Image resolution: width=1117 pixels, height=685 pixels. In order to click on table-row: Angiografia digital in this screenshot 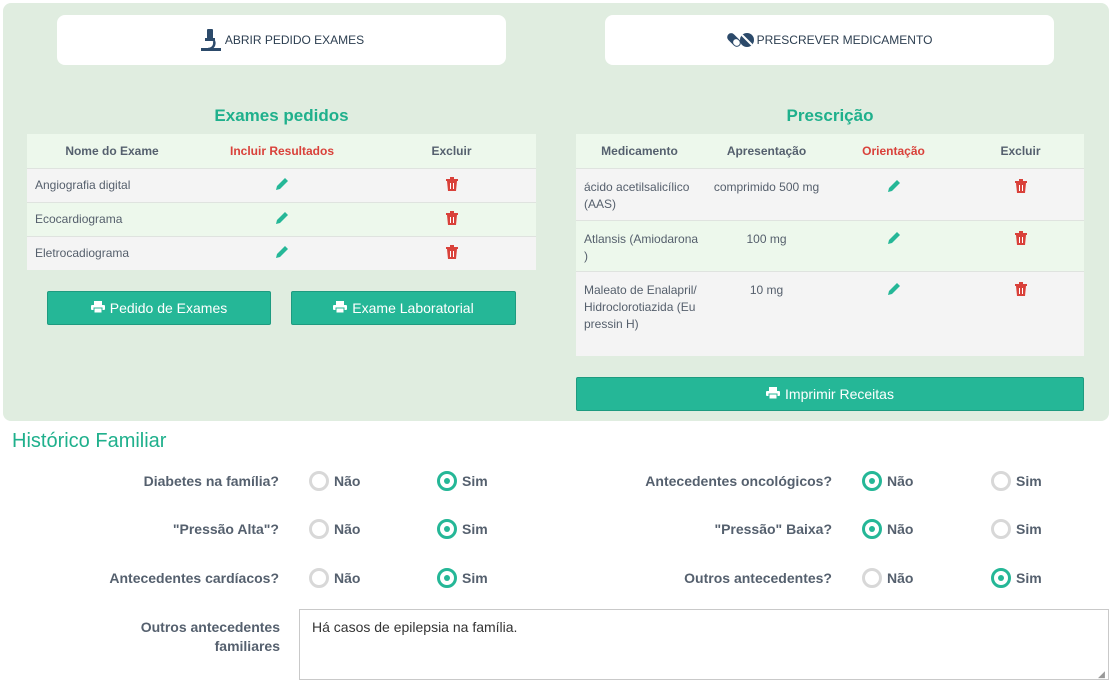, I will do `click(281, 185)`.